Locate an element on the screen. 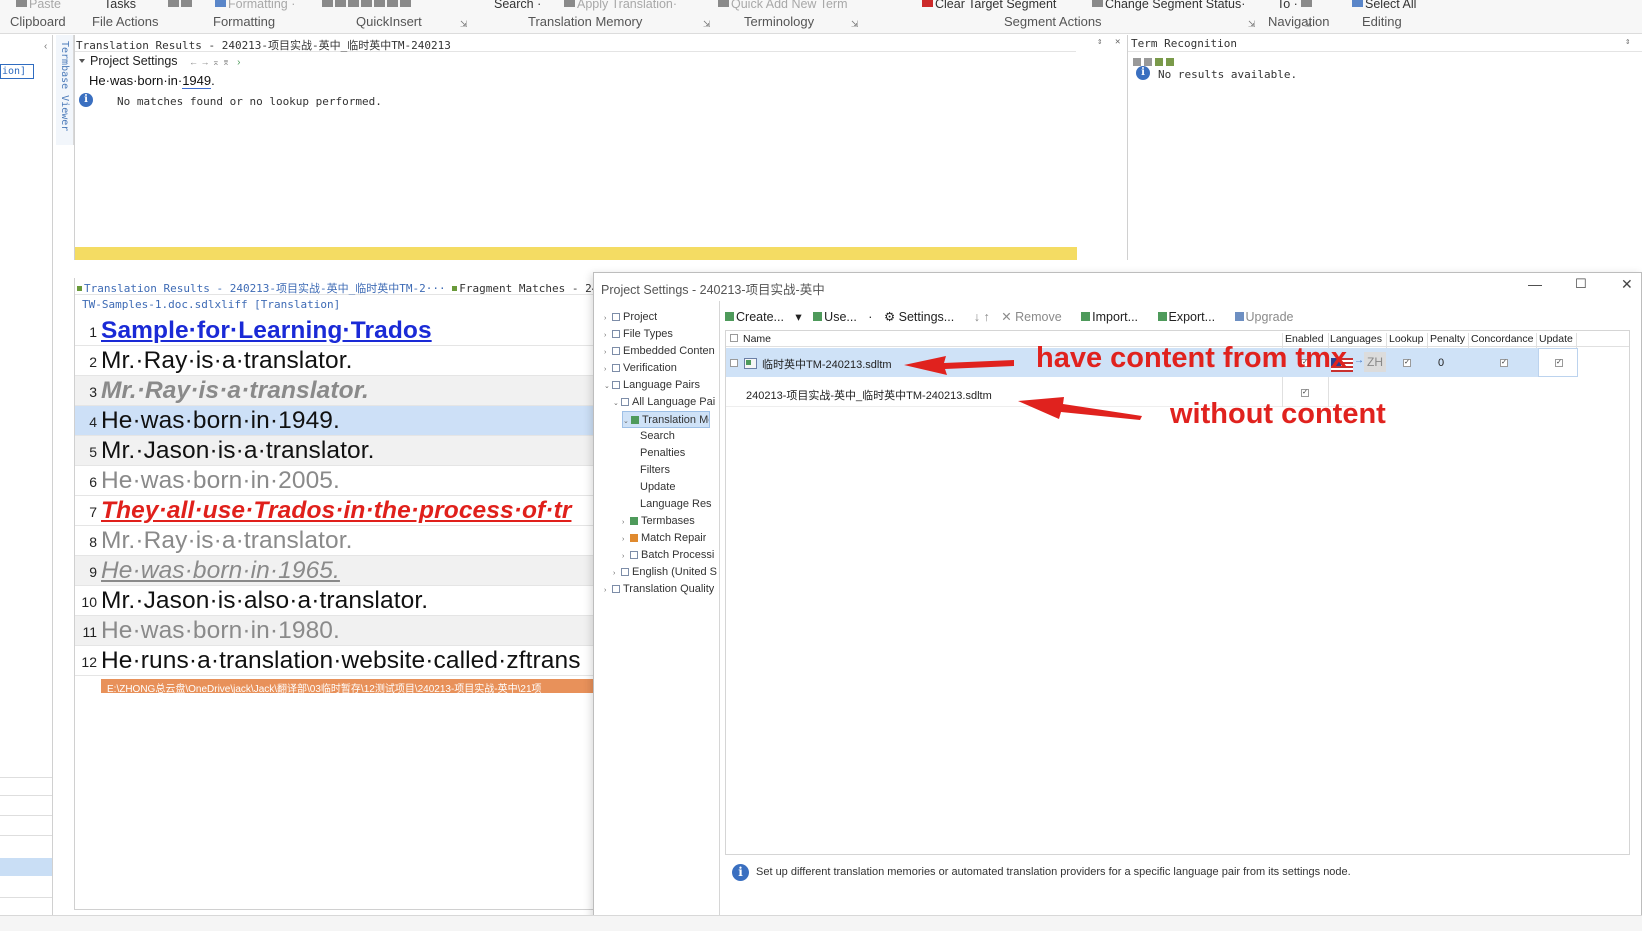 Image resolution: width=1642 pixels, height=931 pixels. formatting-button: Formatting · is located at coordinates (255, 5).